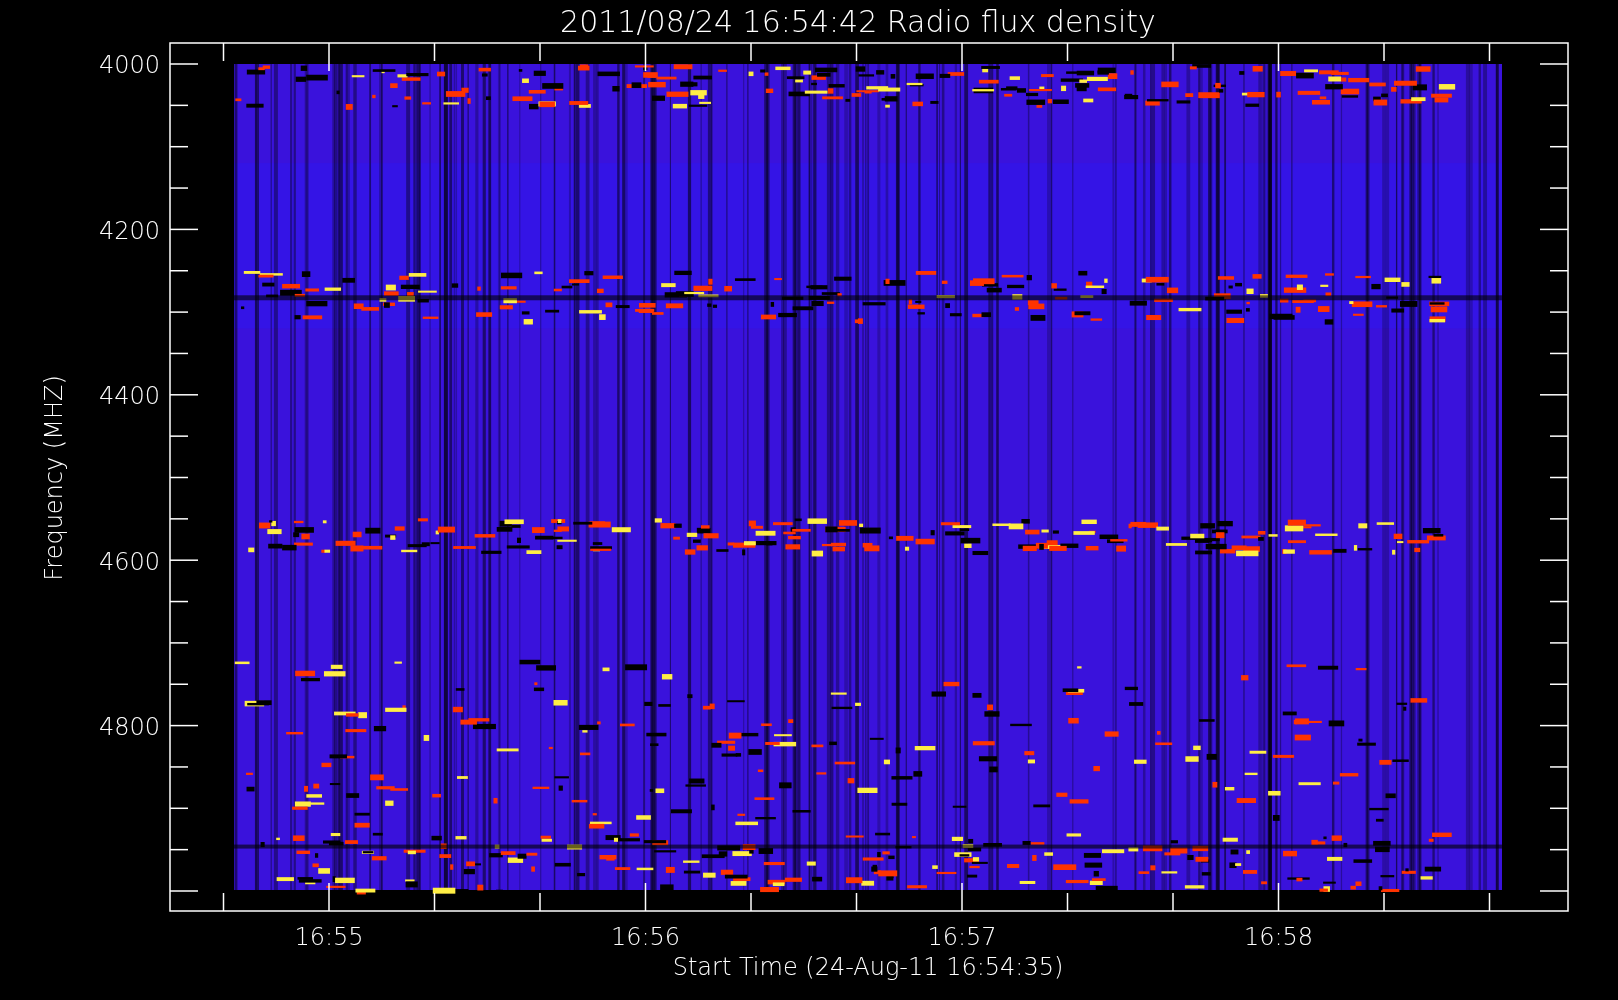 Image resolution: width=1618 pixels, height=1000 pixels. I want to click on y-tick-label: 4800, so click(129, 727).